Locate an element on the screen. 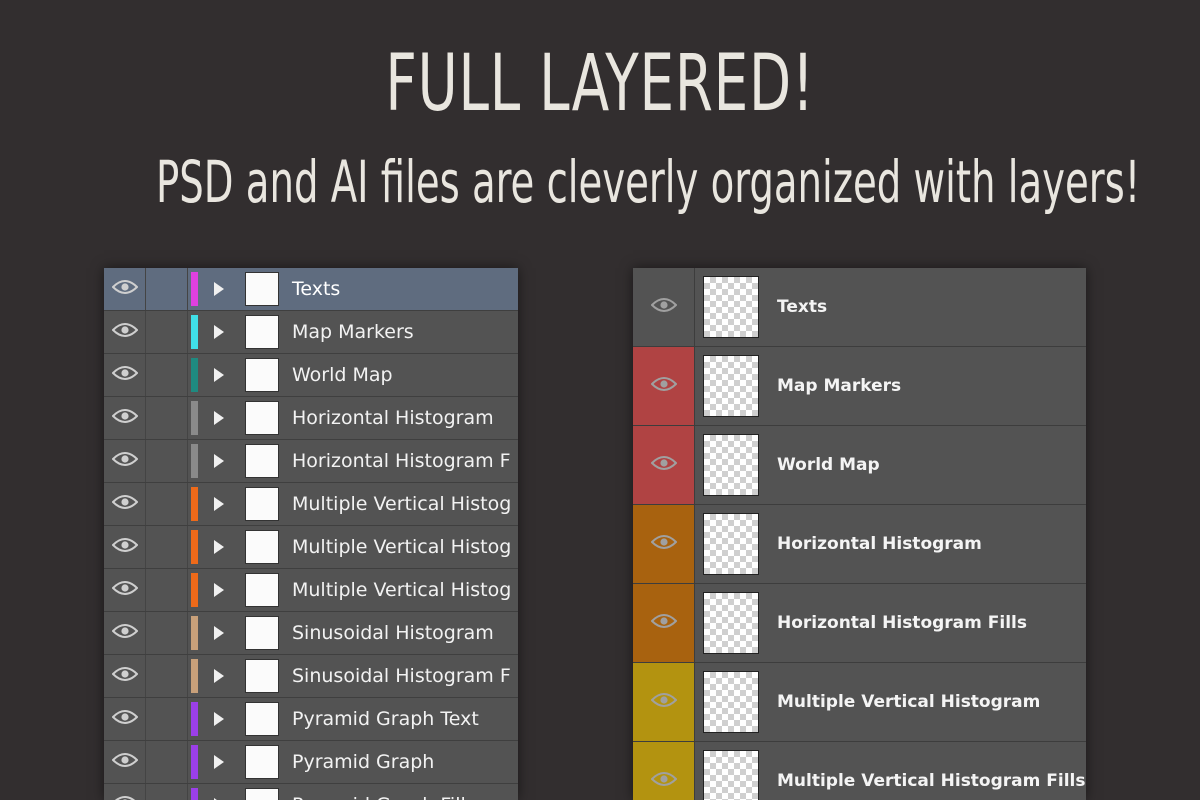 This screenshot has width=1200, height=800. ai-layer-row: Pyramid Graph Fills is located at coordinates (311, 792).